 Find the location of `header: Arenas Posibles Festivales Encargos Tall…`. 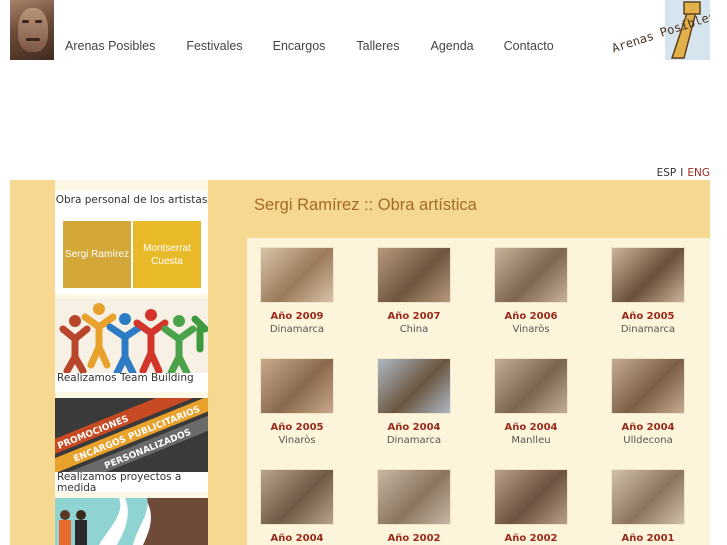

header: Arenas Posibles Festivales Encargos Tall… is located at coordinates (360, 30).